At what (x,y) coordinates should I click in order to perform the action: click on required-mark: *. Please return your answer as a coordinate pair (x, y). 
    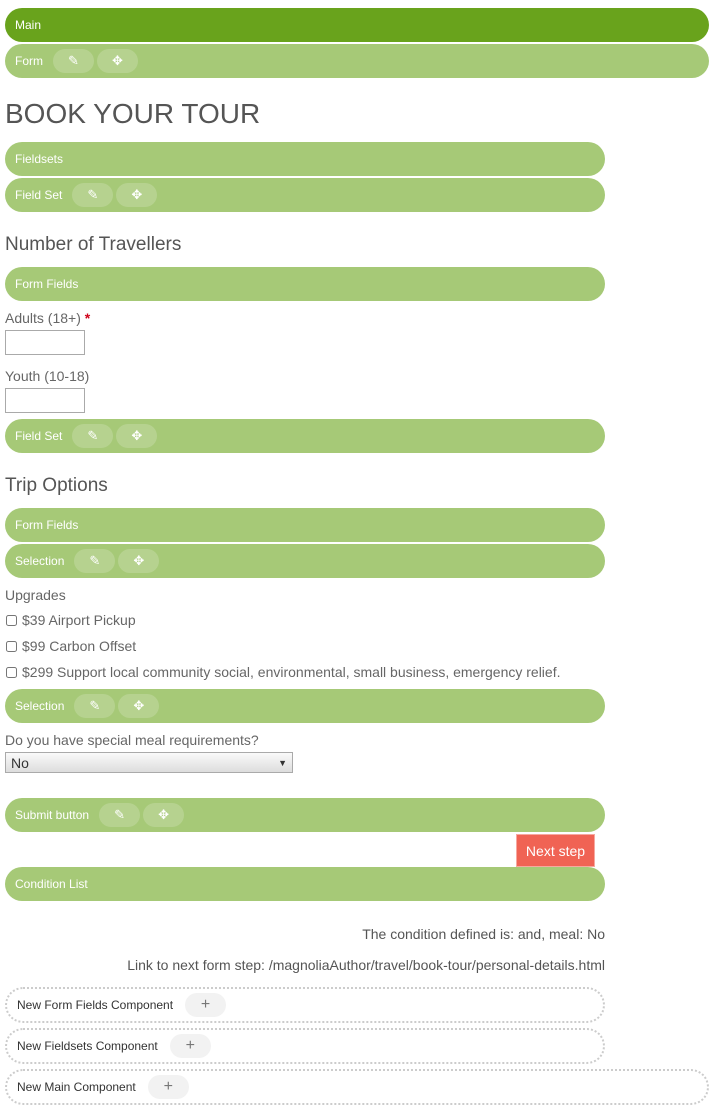
    Looking at the image, I should click on (87, 318).